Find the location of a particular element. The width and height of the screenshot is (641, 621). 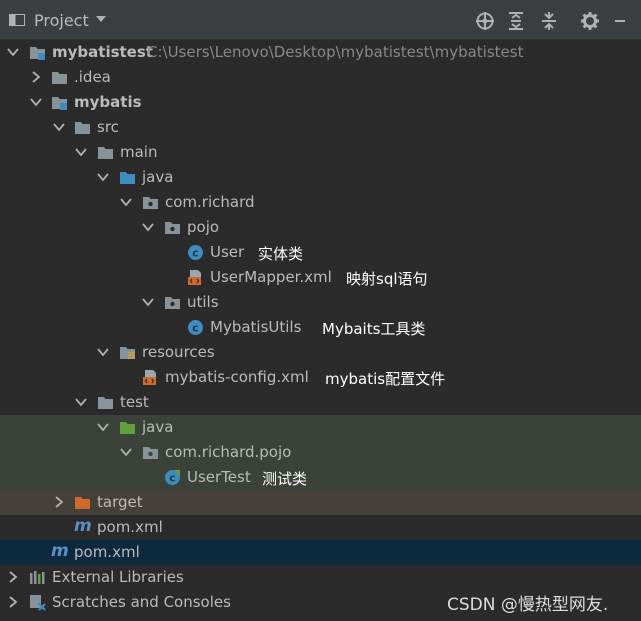

tree-item-resources: resources is located at coordinates (320, 352).